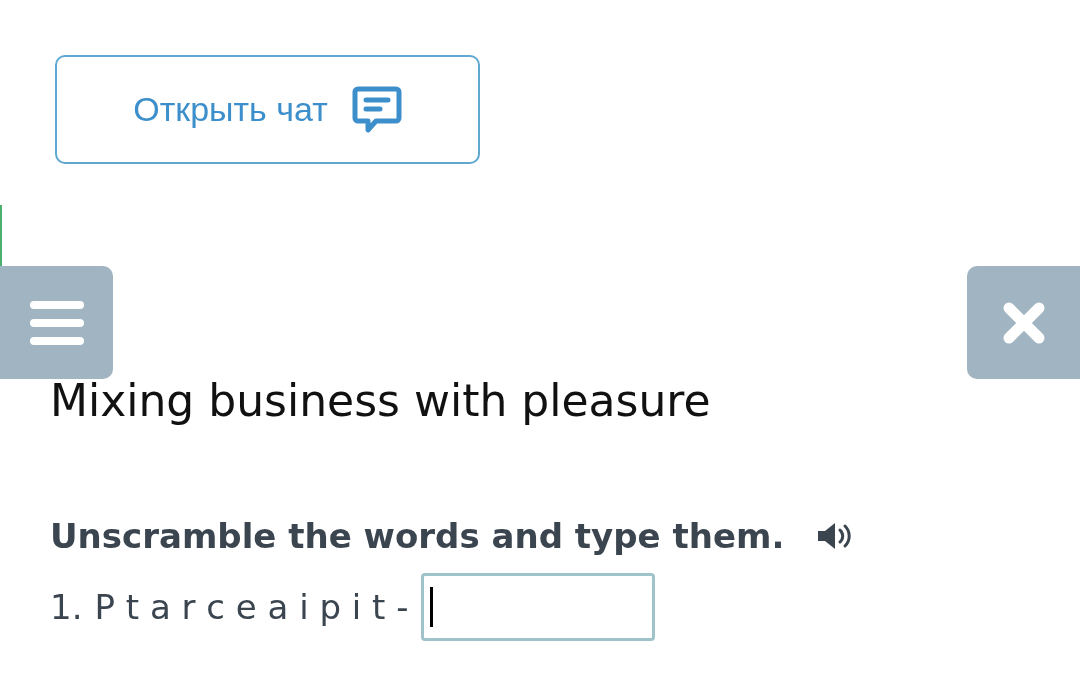 The image size is (1080, 673). I want to click on instruction-text: Unscramble the words and type them., so click(417, 536).